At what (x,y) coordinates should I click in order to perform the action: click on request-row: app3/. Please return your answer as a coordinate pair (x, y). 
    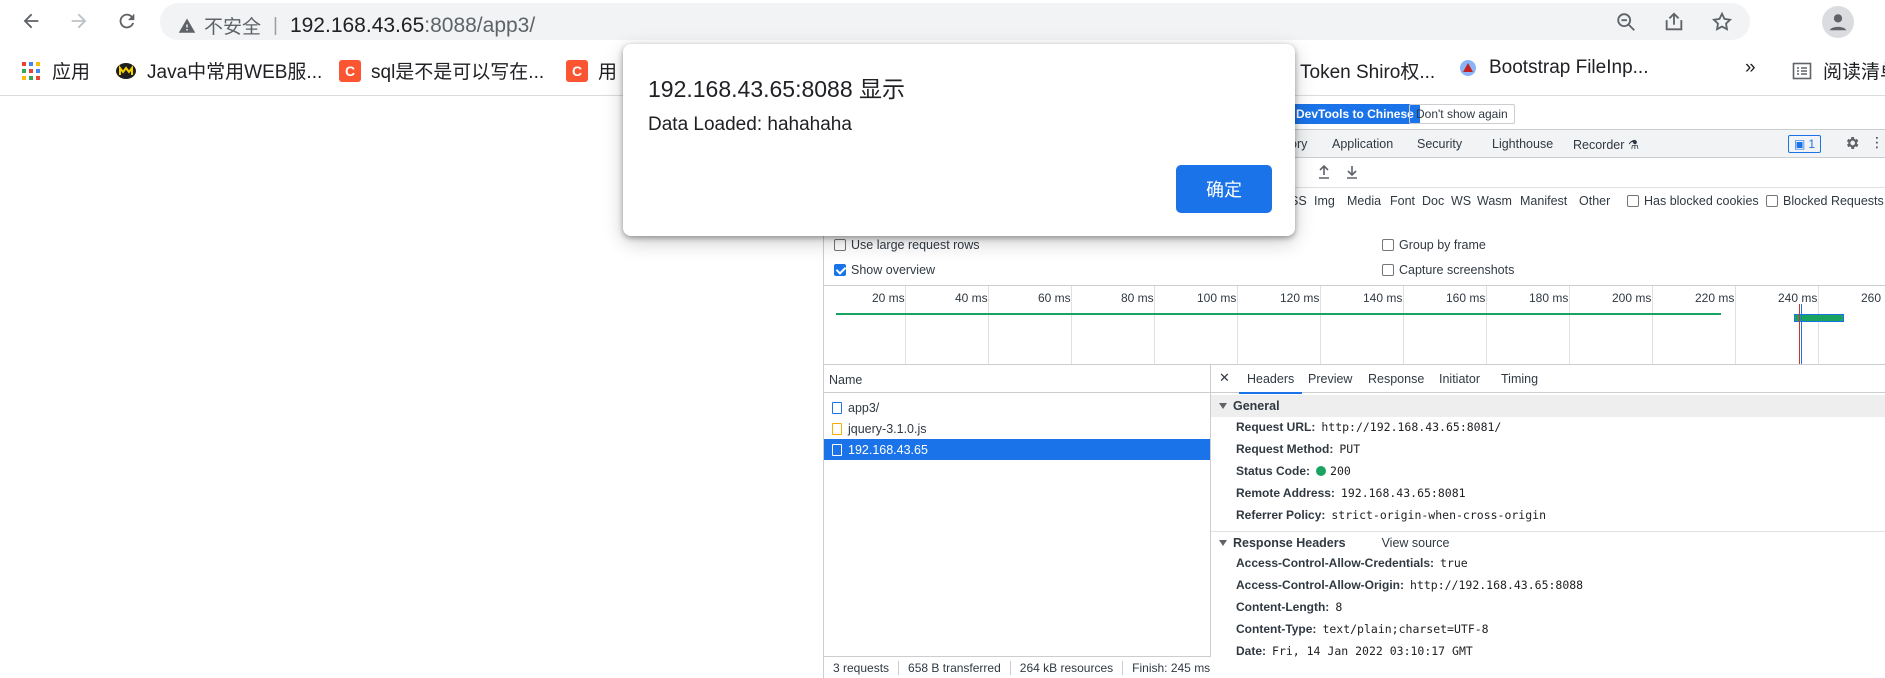
    Looking at the image, I should click on (1017, 407).